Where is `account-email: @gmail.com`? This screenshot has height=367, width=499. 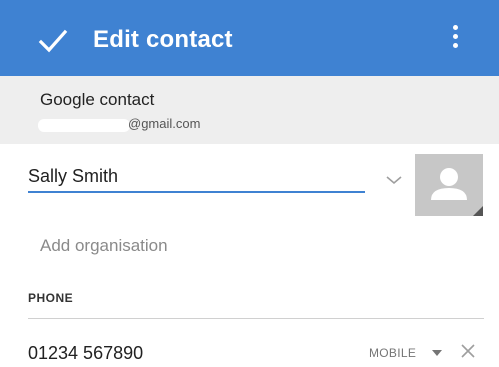
account-email: @gmail.com is located at coordinates (164, 123).